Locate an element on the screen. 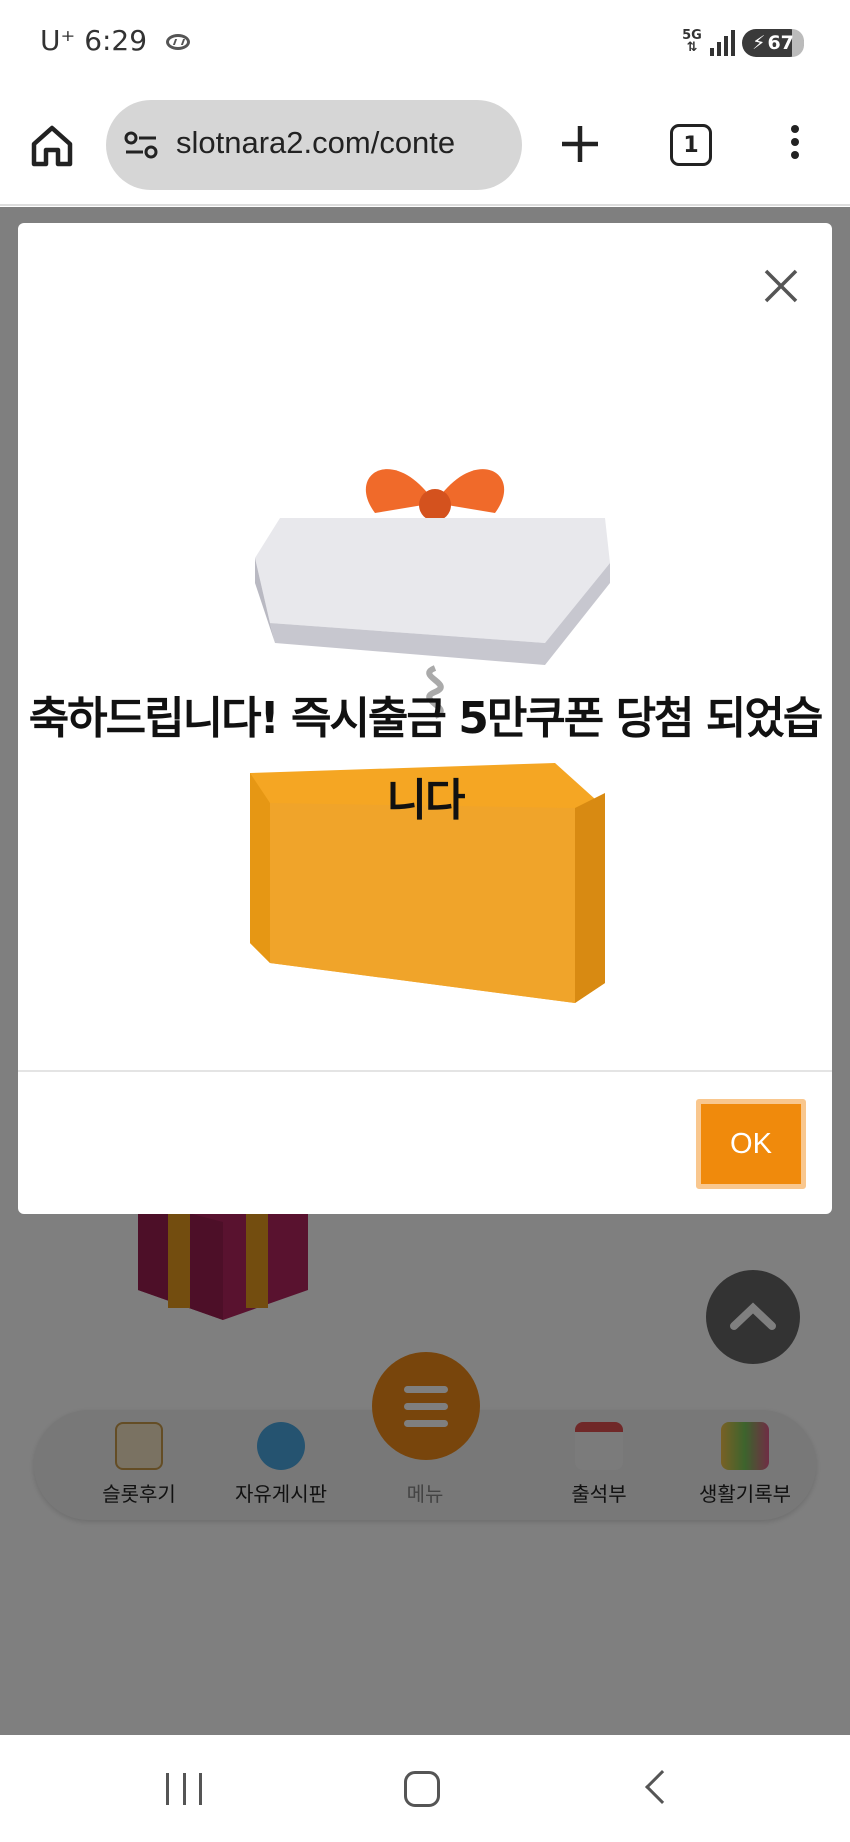 The width and height of the screenshot is (850, 1842). congratulations-message: 축하드립니다! 즉시출금 5만쿠폰 당첨 되었습니다 is located at coordinates (426, 759).